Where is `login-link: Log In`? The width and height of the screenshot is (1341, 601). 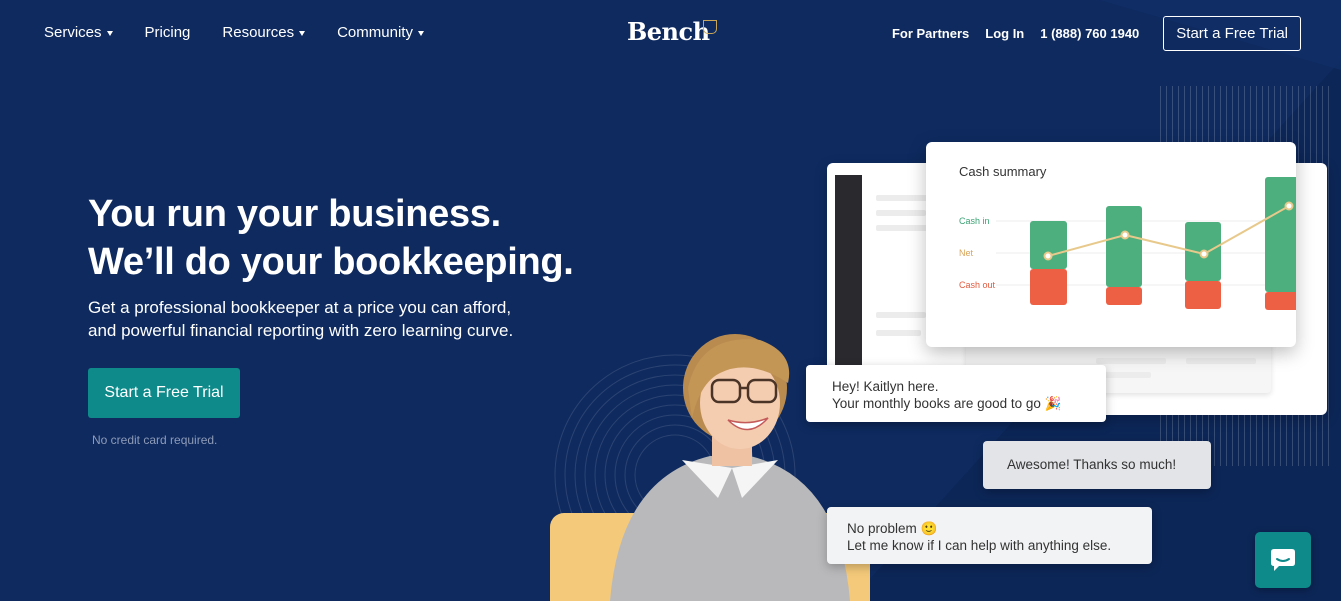
login-link: Log In is located at coordinates (1004, 33).